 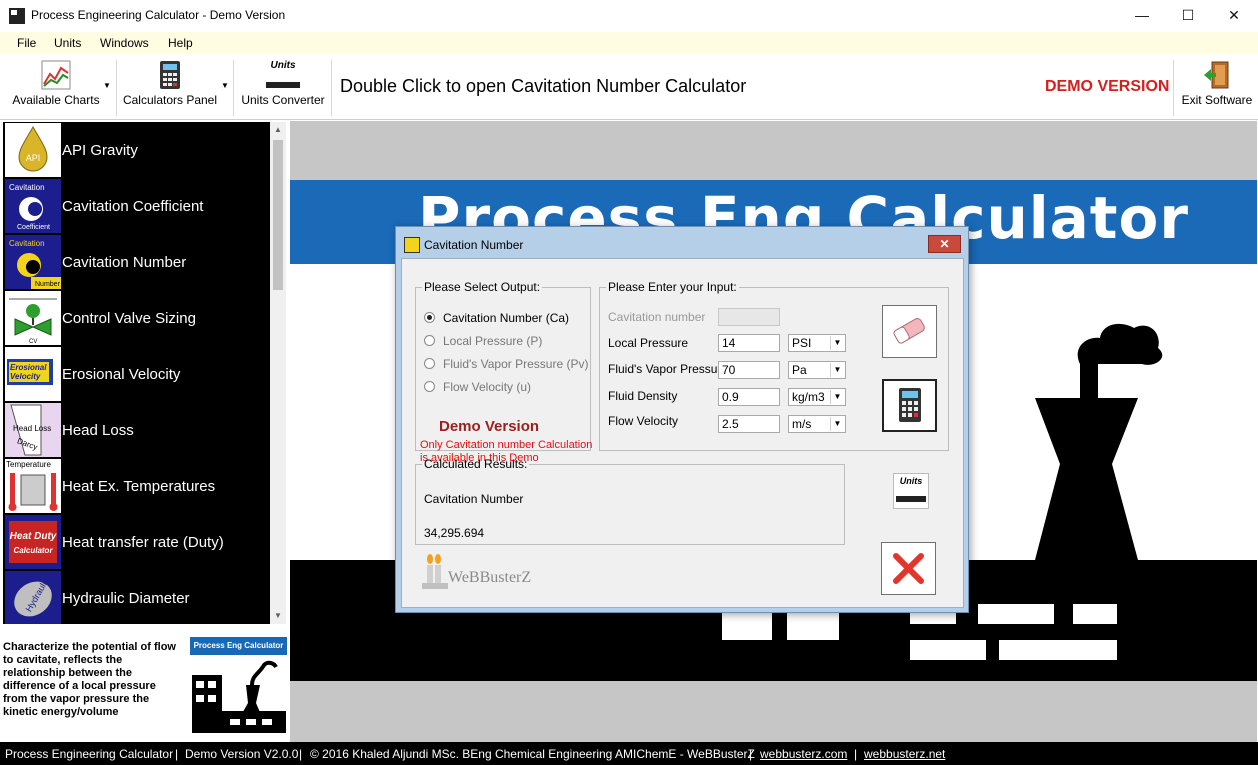 I want to click on units-converter-small-button: Units, so click(x=911, y=491).